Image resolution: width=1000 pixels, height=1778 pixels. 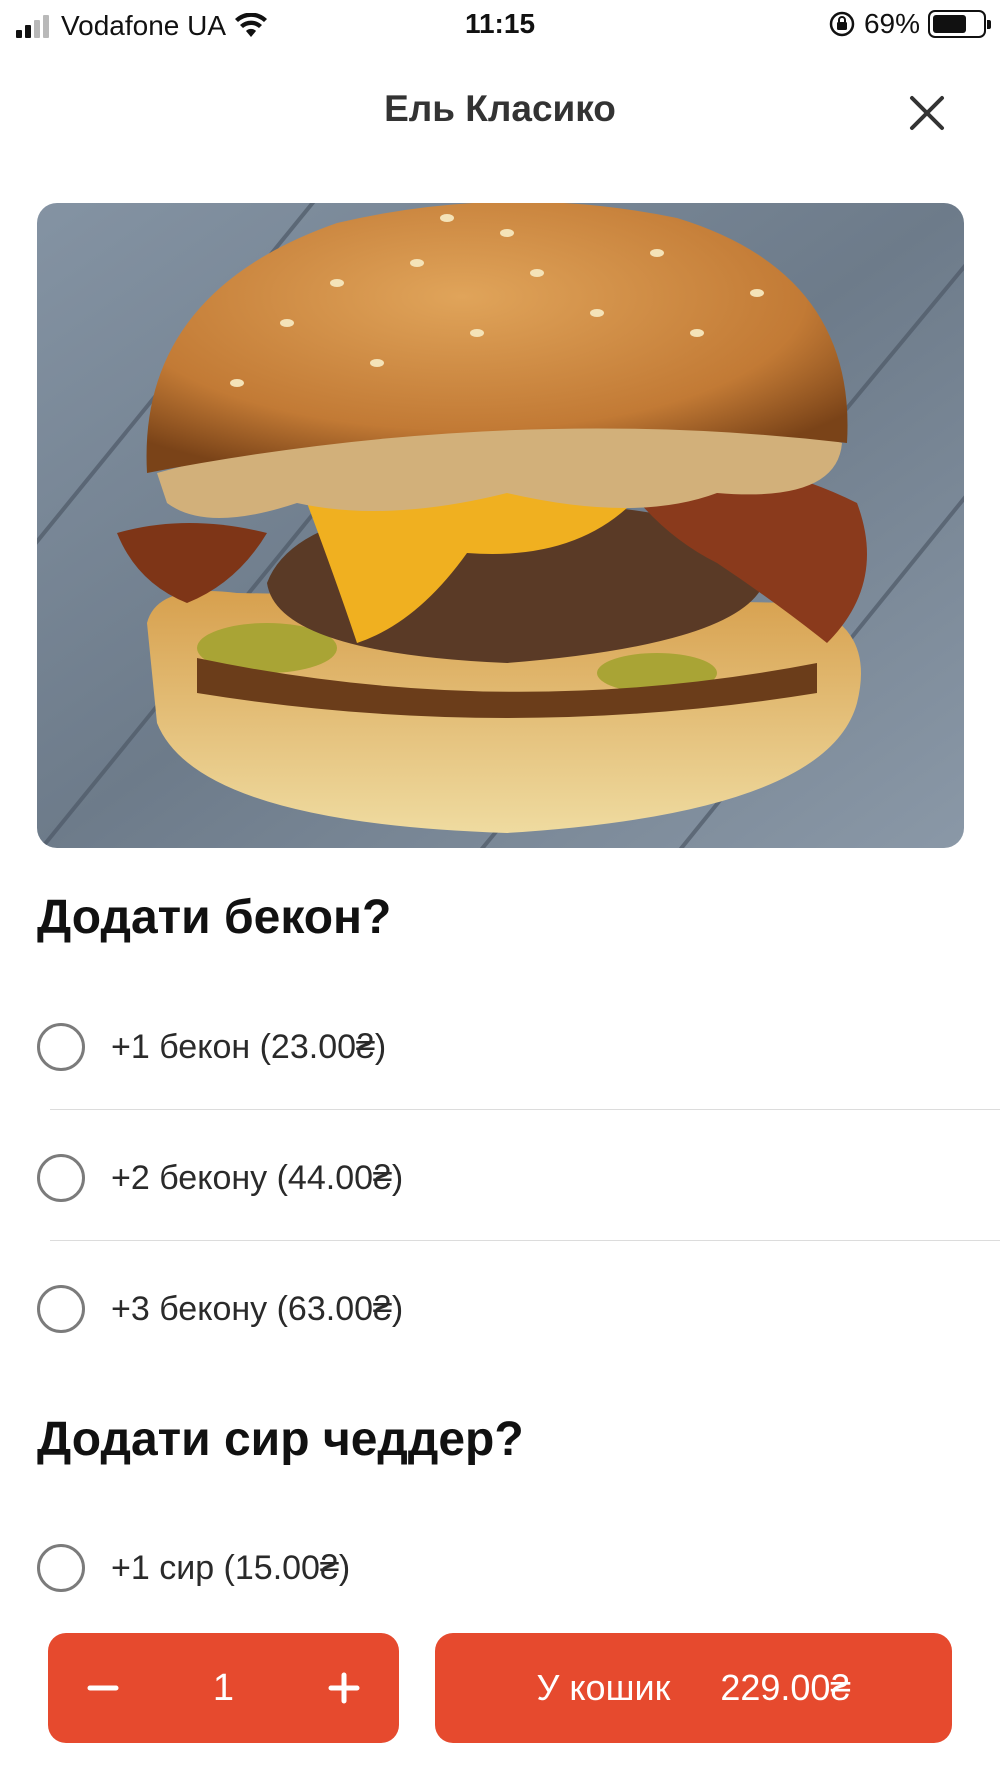 I want to click on option-label: +1 сир (15.00₴), so click(x=231, y=1567).